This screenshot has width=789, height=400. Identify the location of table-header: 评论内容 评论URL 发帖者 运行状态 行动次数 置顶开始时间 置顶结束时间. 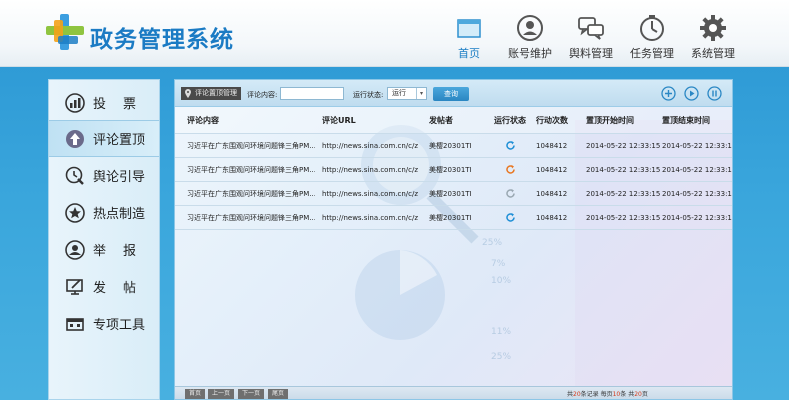
(453, 120).